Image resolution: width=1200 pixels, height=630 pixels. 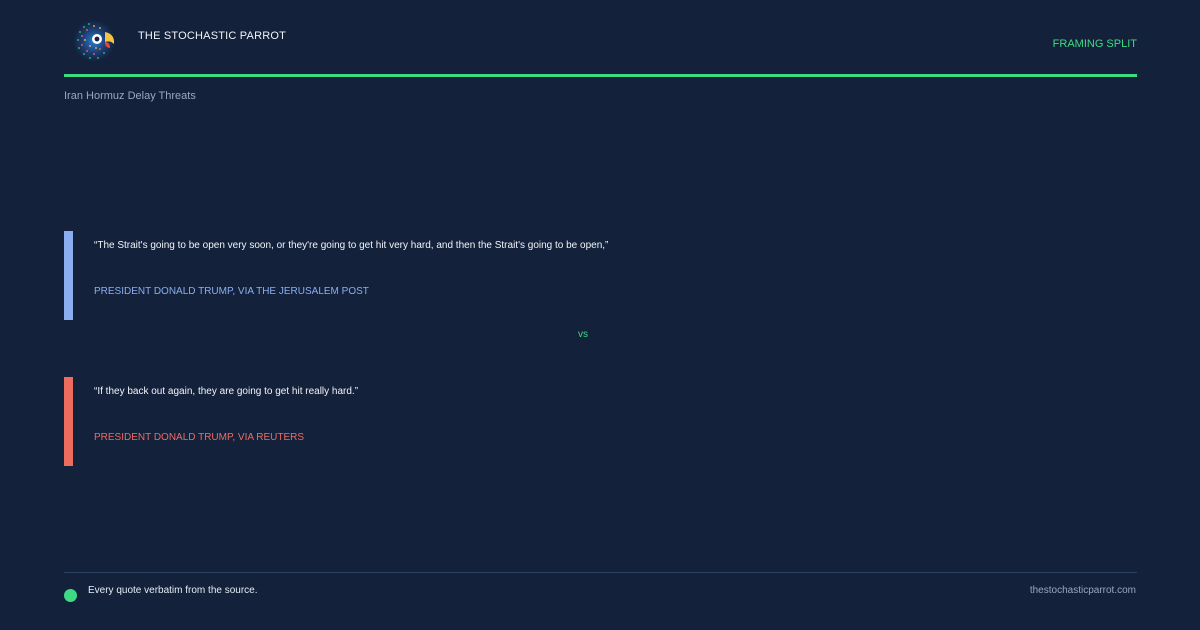 What do you see at coordinates (95, 41) in the screenshot?
I see `parrot-logo-icon` at bounding box center [95, 41].